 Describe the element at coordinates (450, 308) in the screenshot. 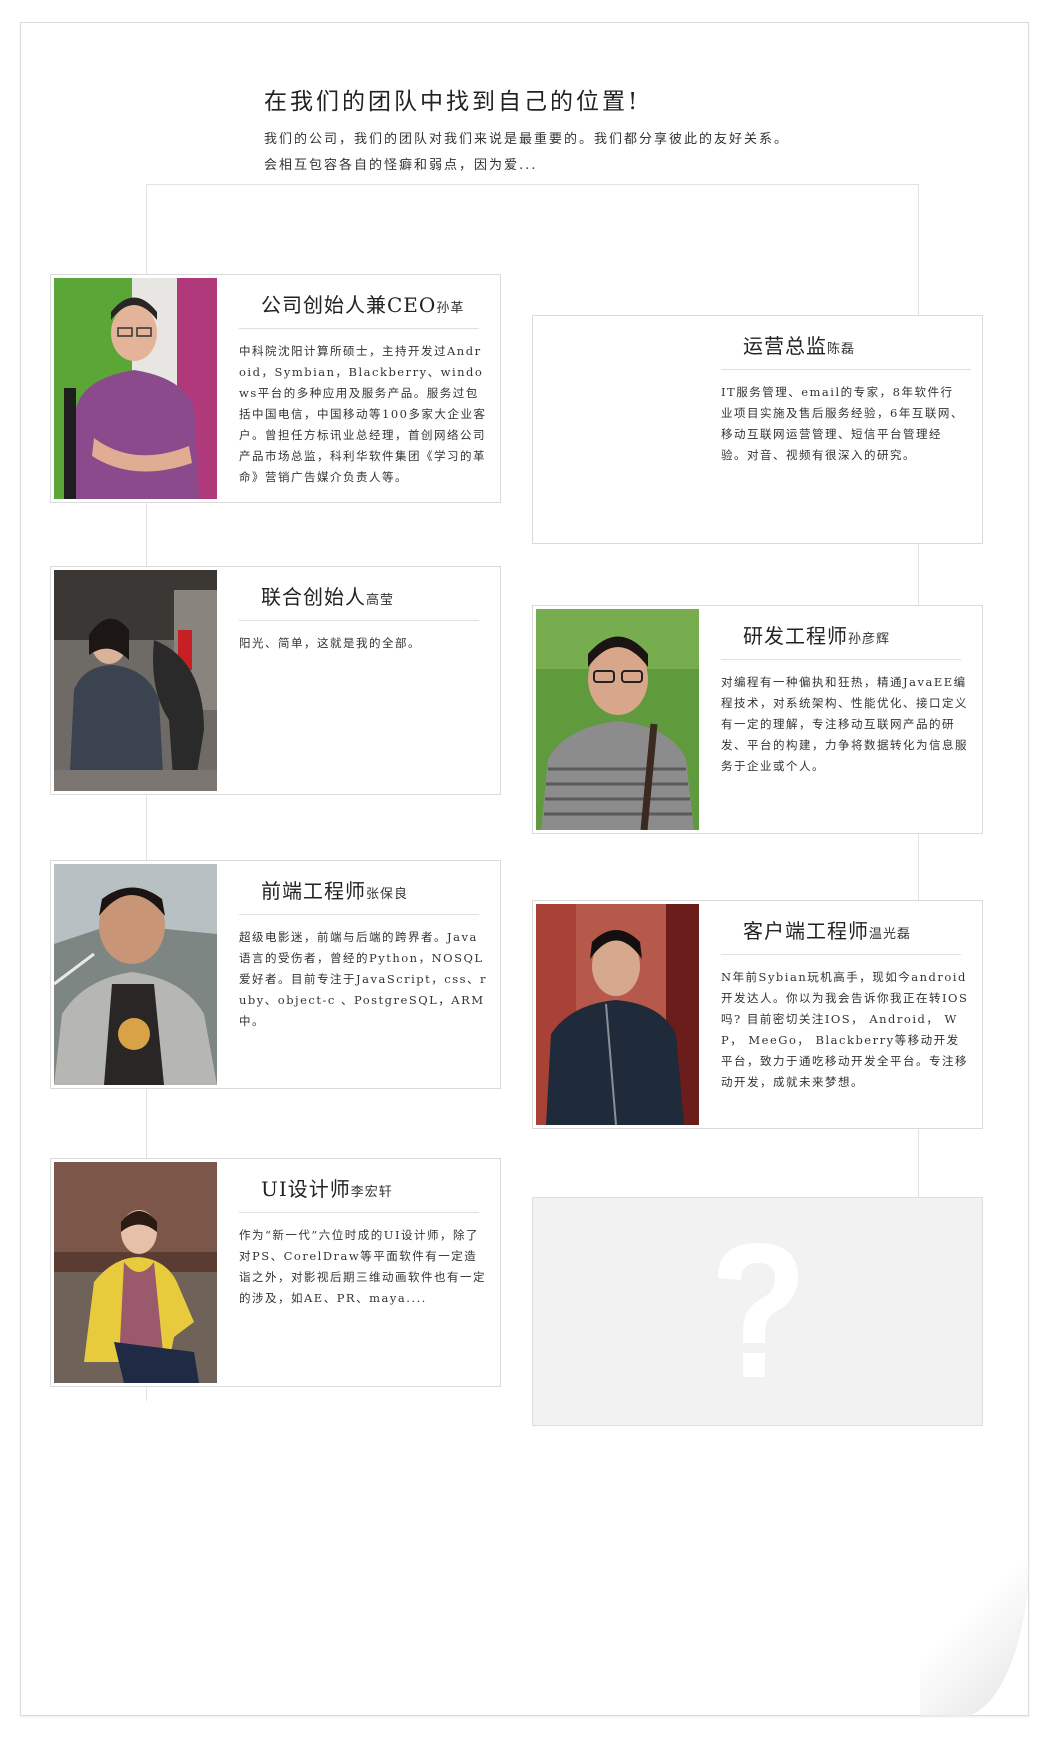

I see `member-name: 孙革` at that location.